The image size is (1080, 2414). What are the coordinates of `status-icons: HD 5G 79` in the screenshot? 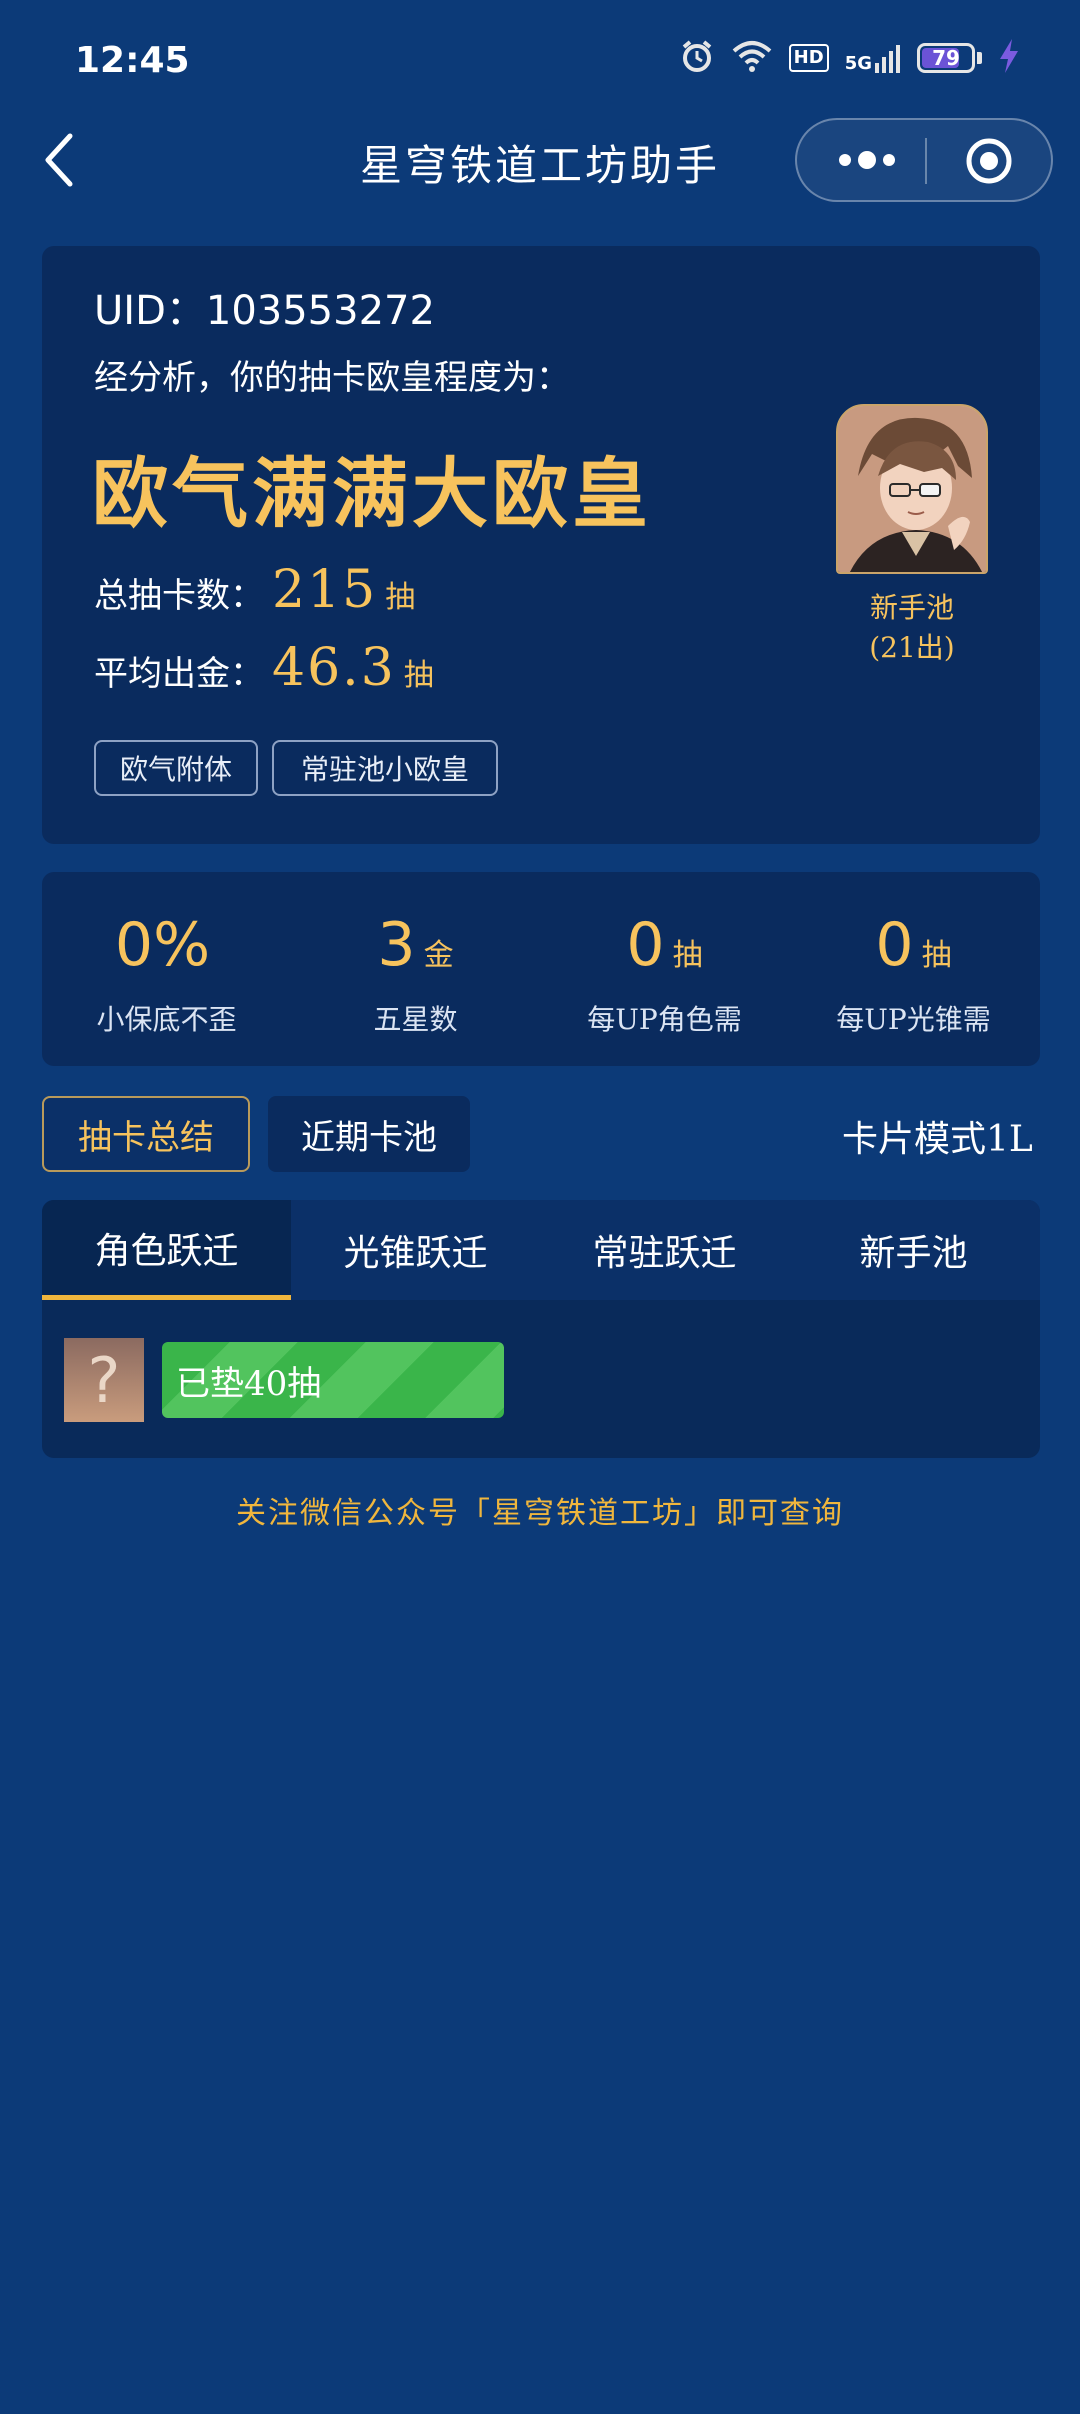 It's located at (849, 58).